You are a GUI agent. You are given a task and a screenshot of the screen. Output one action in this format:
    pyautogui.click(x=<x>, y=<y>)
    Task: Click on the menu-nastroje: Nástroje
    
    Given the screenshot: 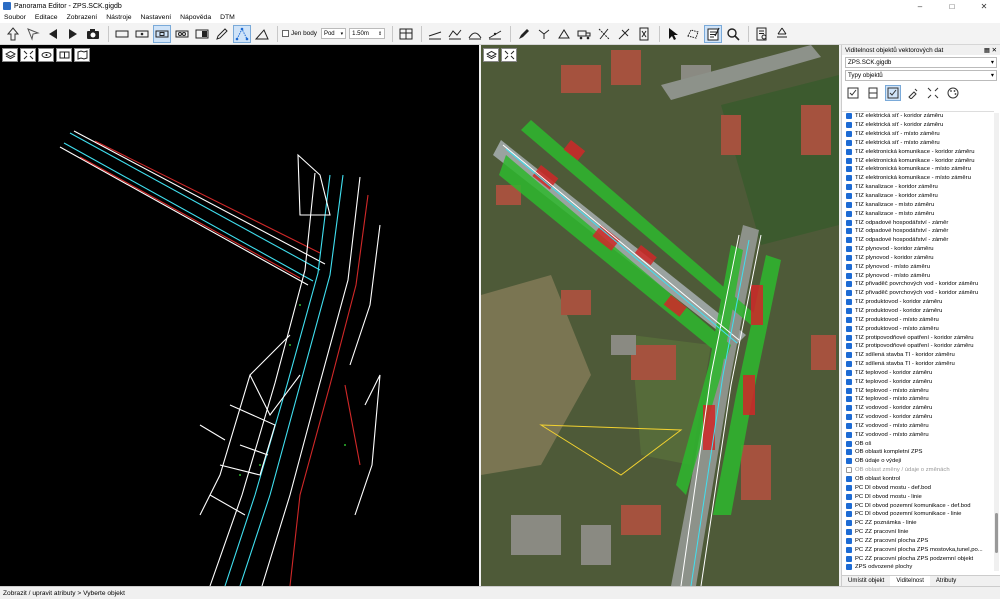 What is the action you would take?
    pyautogui.click(x=118, y=17)
    